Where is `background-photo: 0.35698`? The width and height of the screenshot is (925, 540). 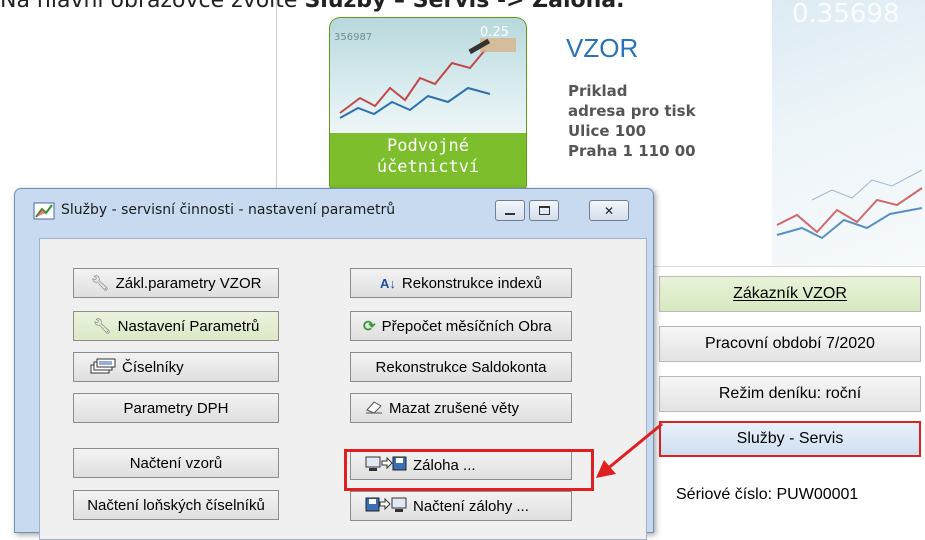 background-photo: 0.35698 is located at coordinates (848, 134).